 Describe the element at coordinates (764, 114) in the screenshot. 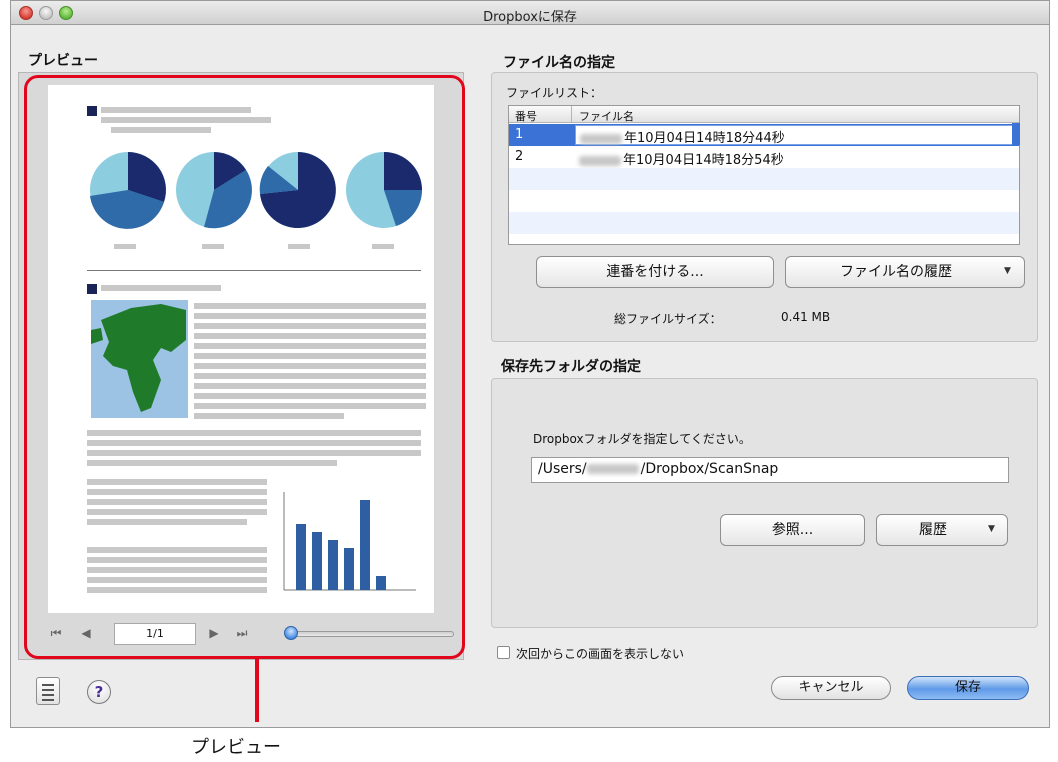

I see `file-list-header: 番号 ファイル名` at that location.